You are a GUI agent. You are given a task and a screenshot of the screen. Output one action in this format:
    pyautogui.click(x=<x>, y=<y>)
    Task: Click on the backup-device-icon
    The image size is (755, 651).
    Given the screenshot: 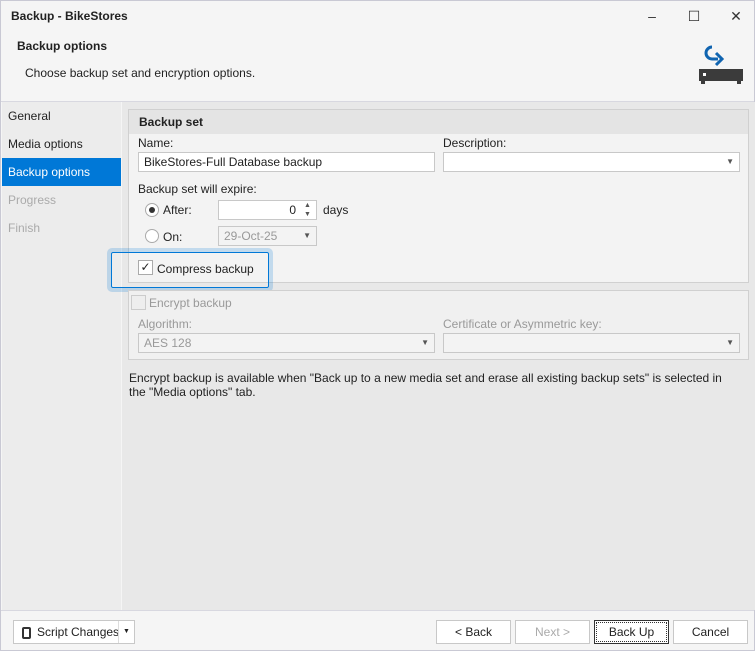 What is the action you would take?
    pyautogui.click(x=721, y=65)
    